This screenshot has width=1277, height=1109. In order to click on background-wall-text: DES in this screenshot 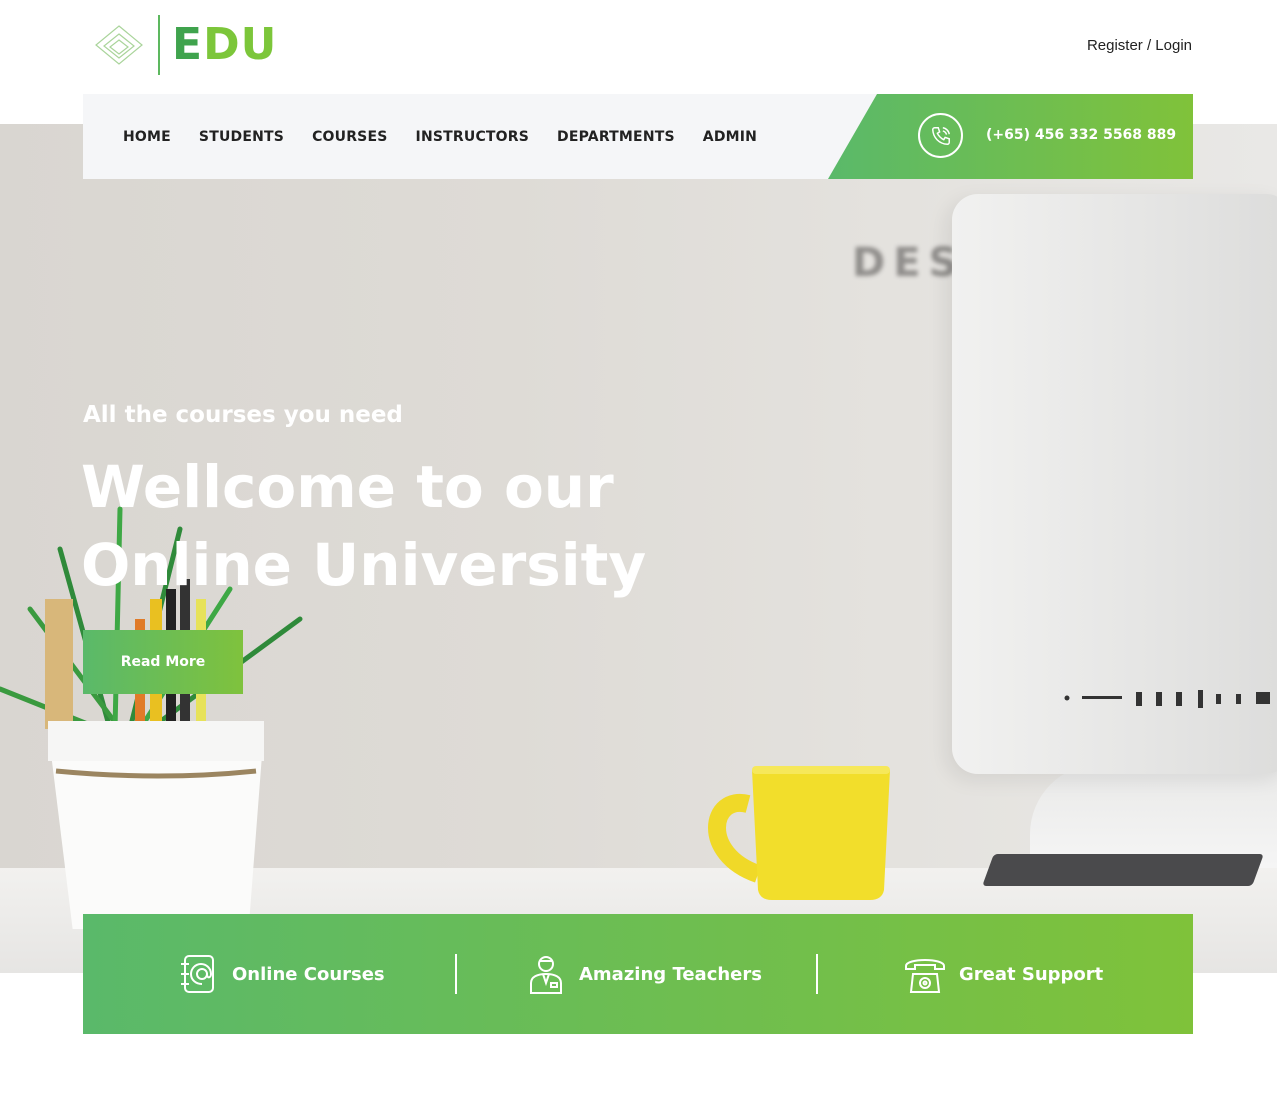, I will do `click(909, 263)`.